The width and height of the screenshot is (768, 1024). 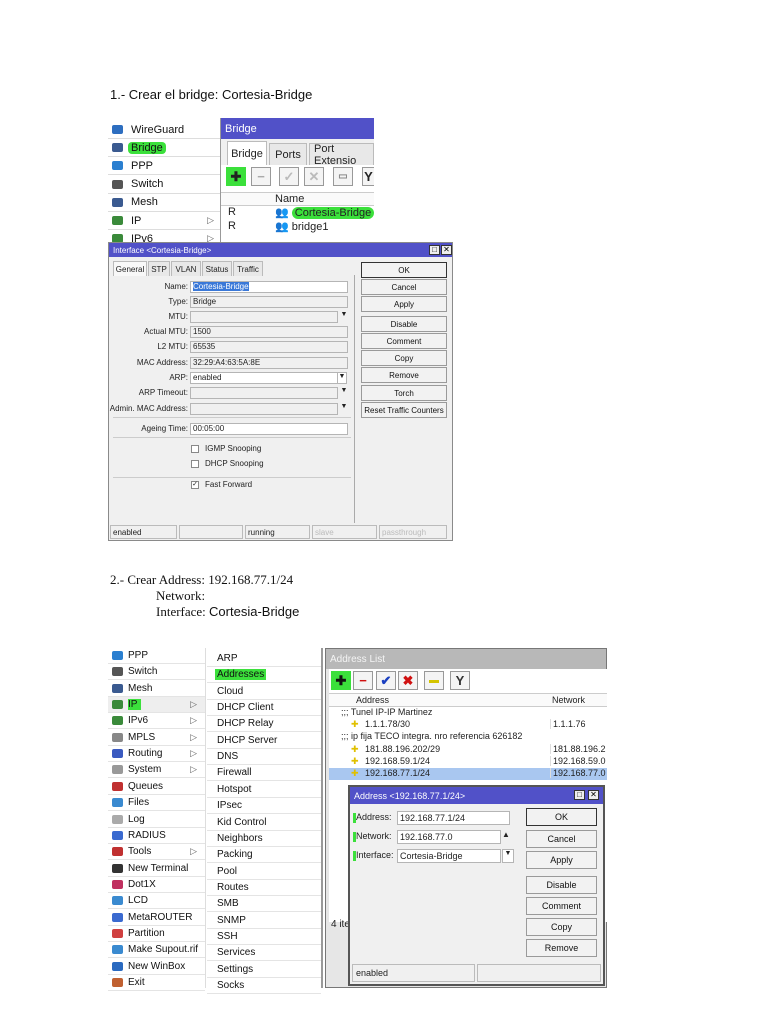 I want to click on comment-button: ▬, so click(x=434, y=680).